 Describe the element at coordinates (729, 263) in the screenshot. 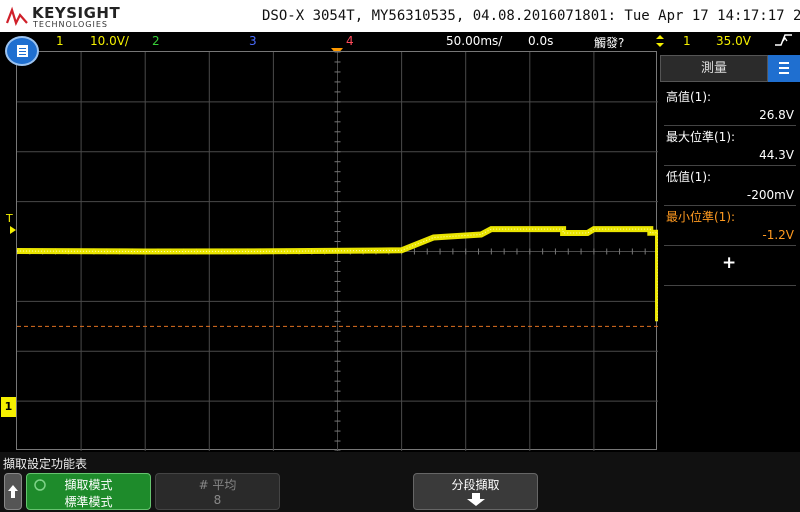

I see `add-measurement-button: +` at that location.